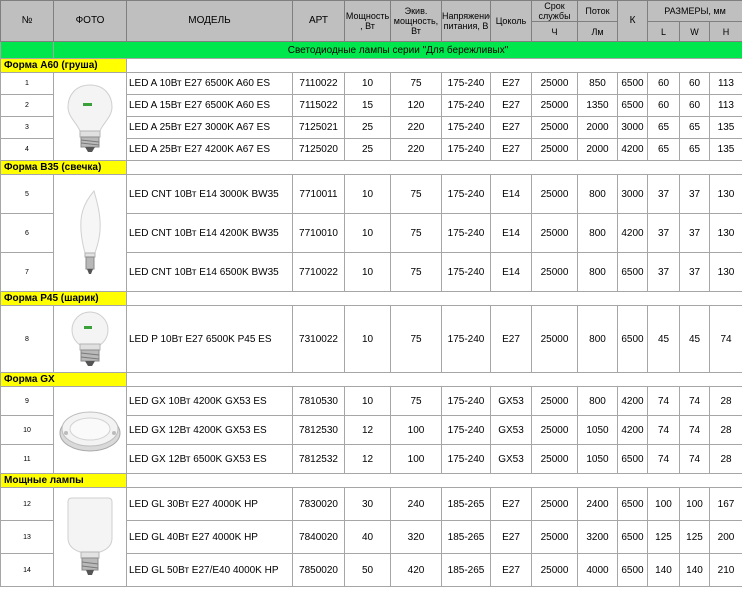 Image resolution: width=742 pixels, height=591 pixels. What do you see at coordinates (27, 401) in the screenshot?
I see `row-number: 9` at bounding box center [27, 401].